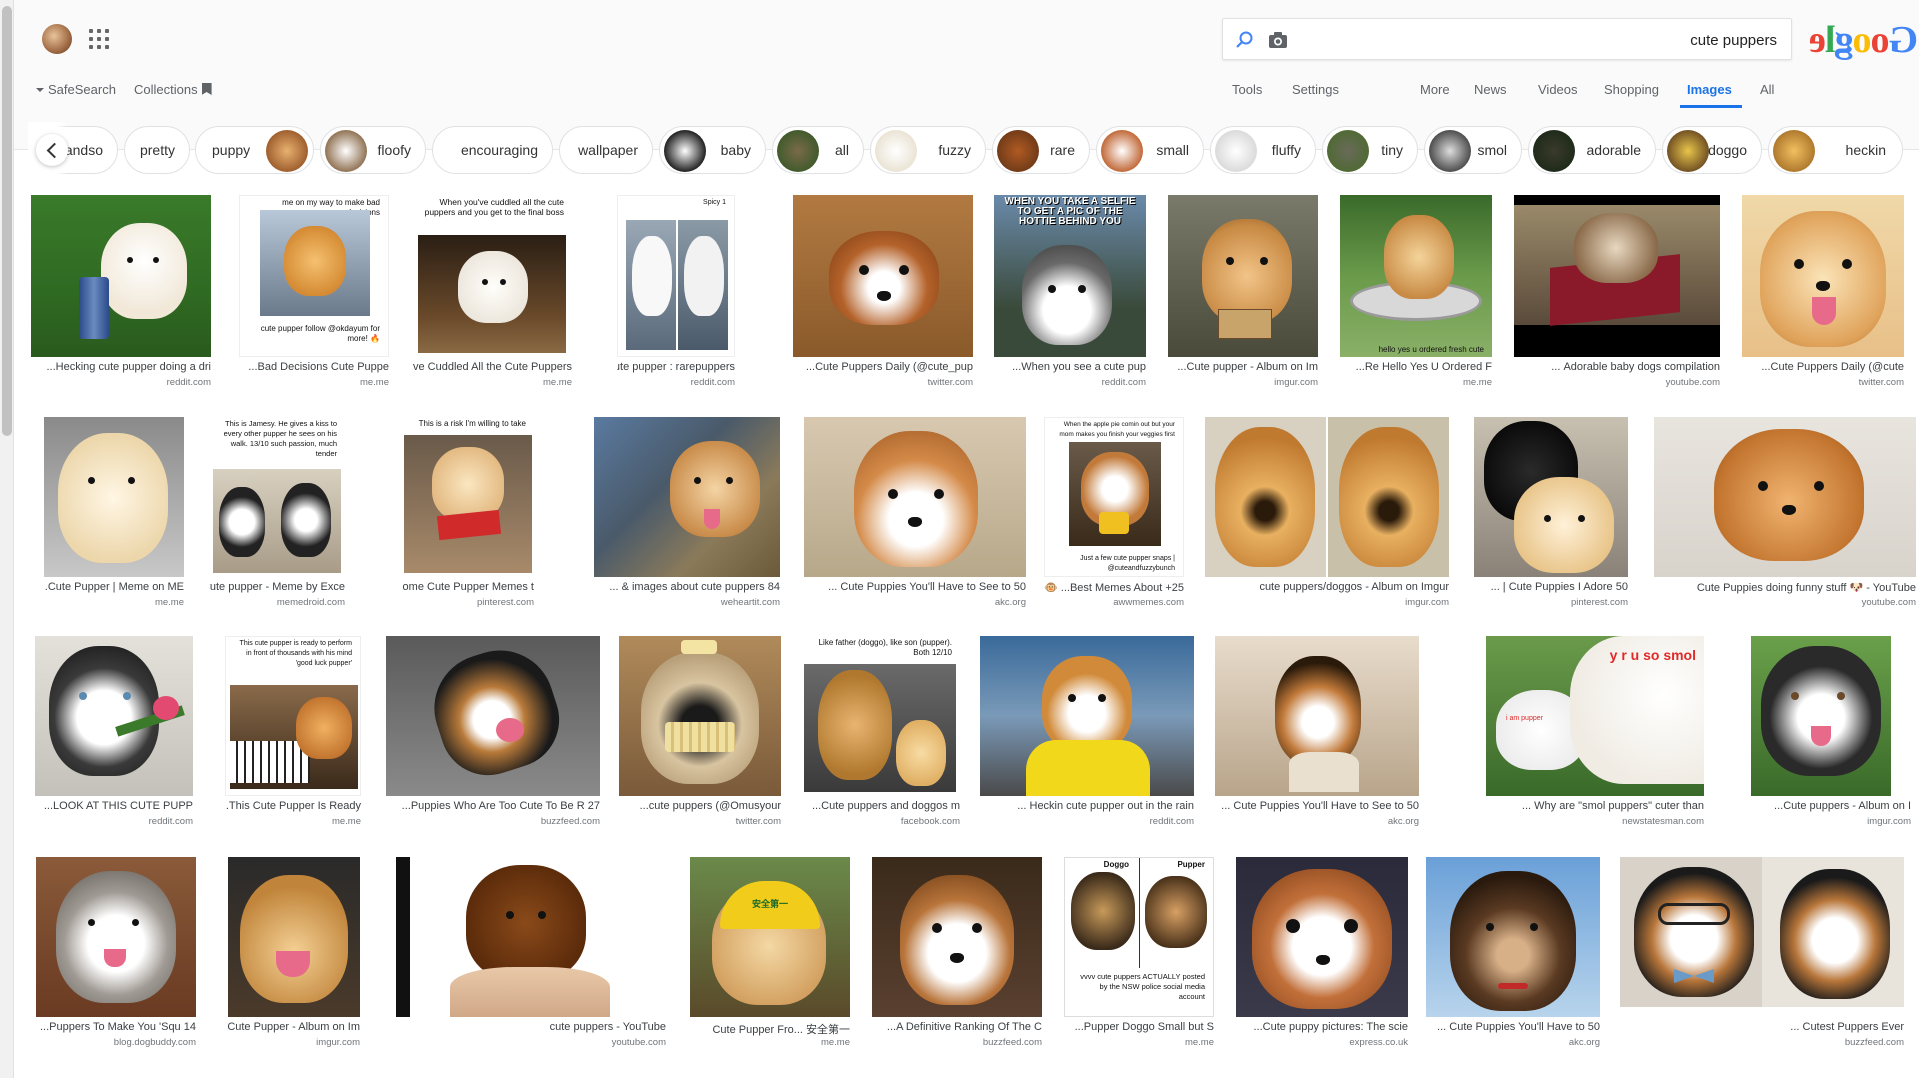 The height and width of the screenshot is (1078, 1919). Describe the element at coordinates (1416, 276) in the screenshot. I see `result-image: hello yes u ordered fresh cute` at that location.